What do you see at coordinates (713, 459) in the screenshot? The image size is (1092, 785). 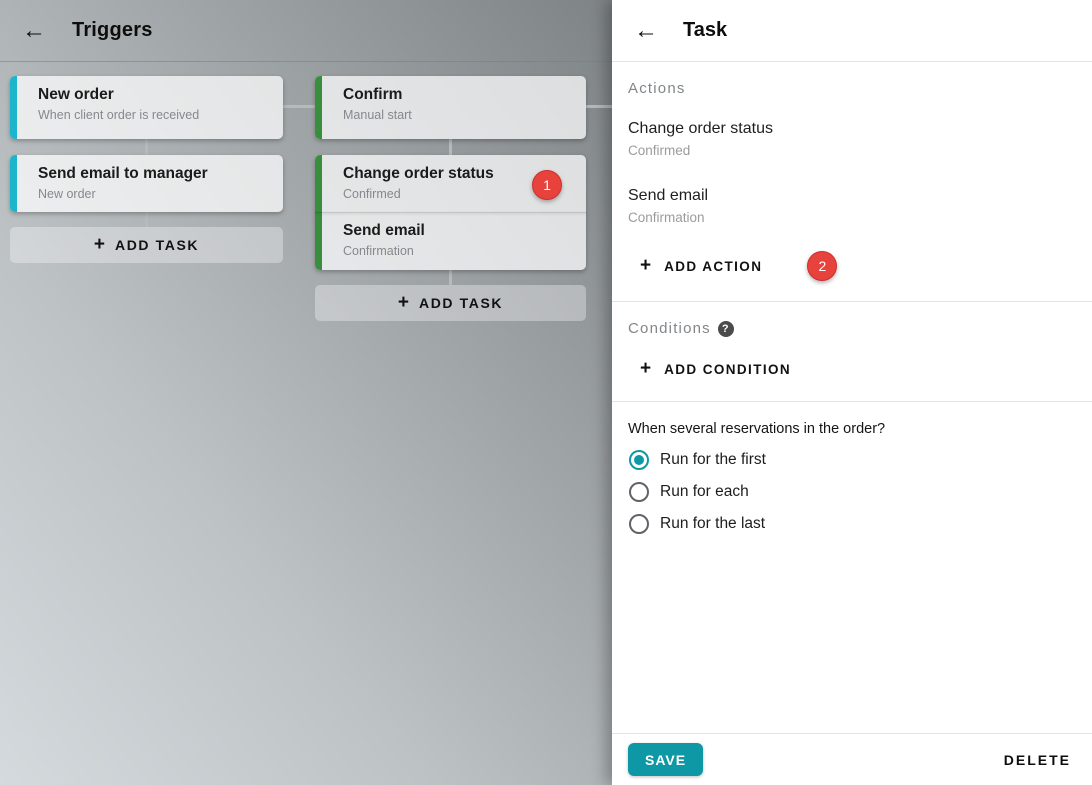 I see `radio-label: Run for the first` at bounding box center [713, 459].